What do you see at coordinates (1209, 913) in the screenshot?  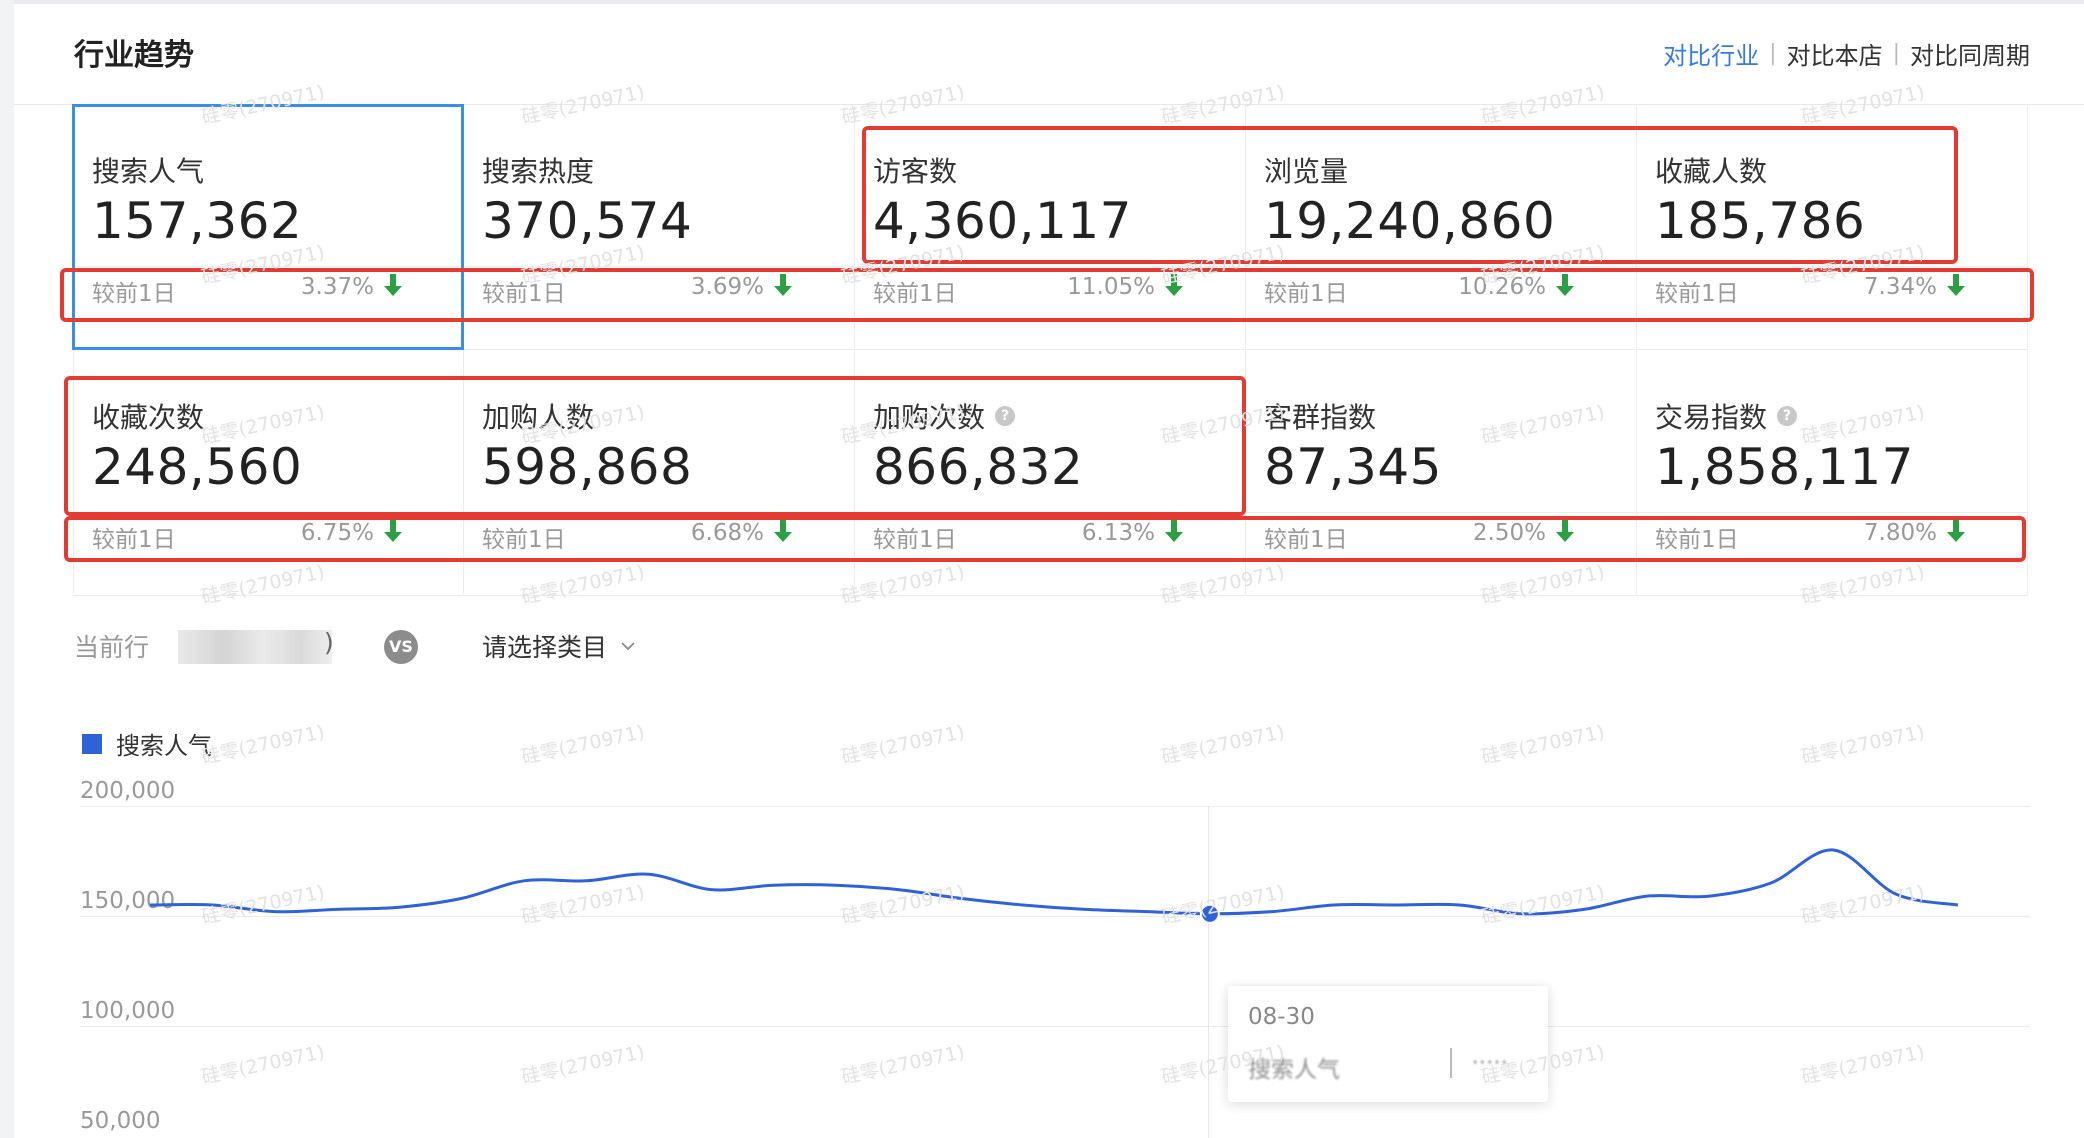 I see `highlighted-data-point` at bounding box center [1209, 913].